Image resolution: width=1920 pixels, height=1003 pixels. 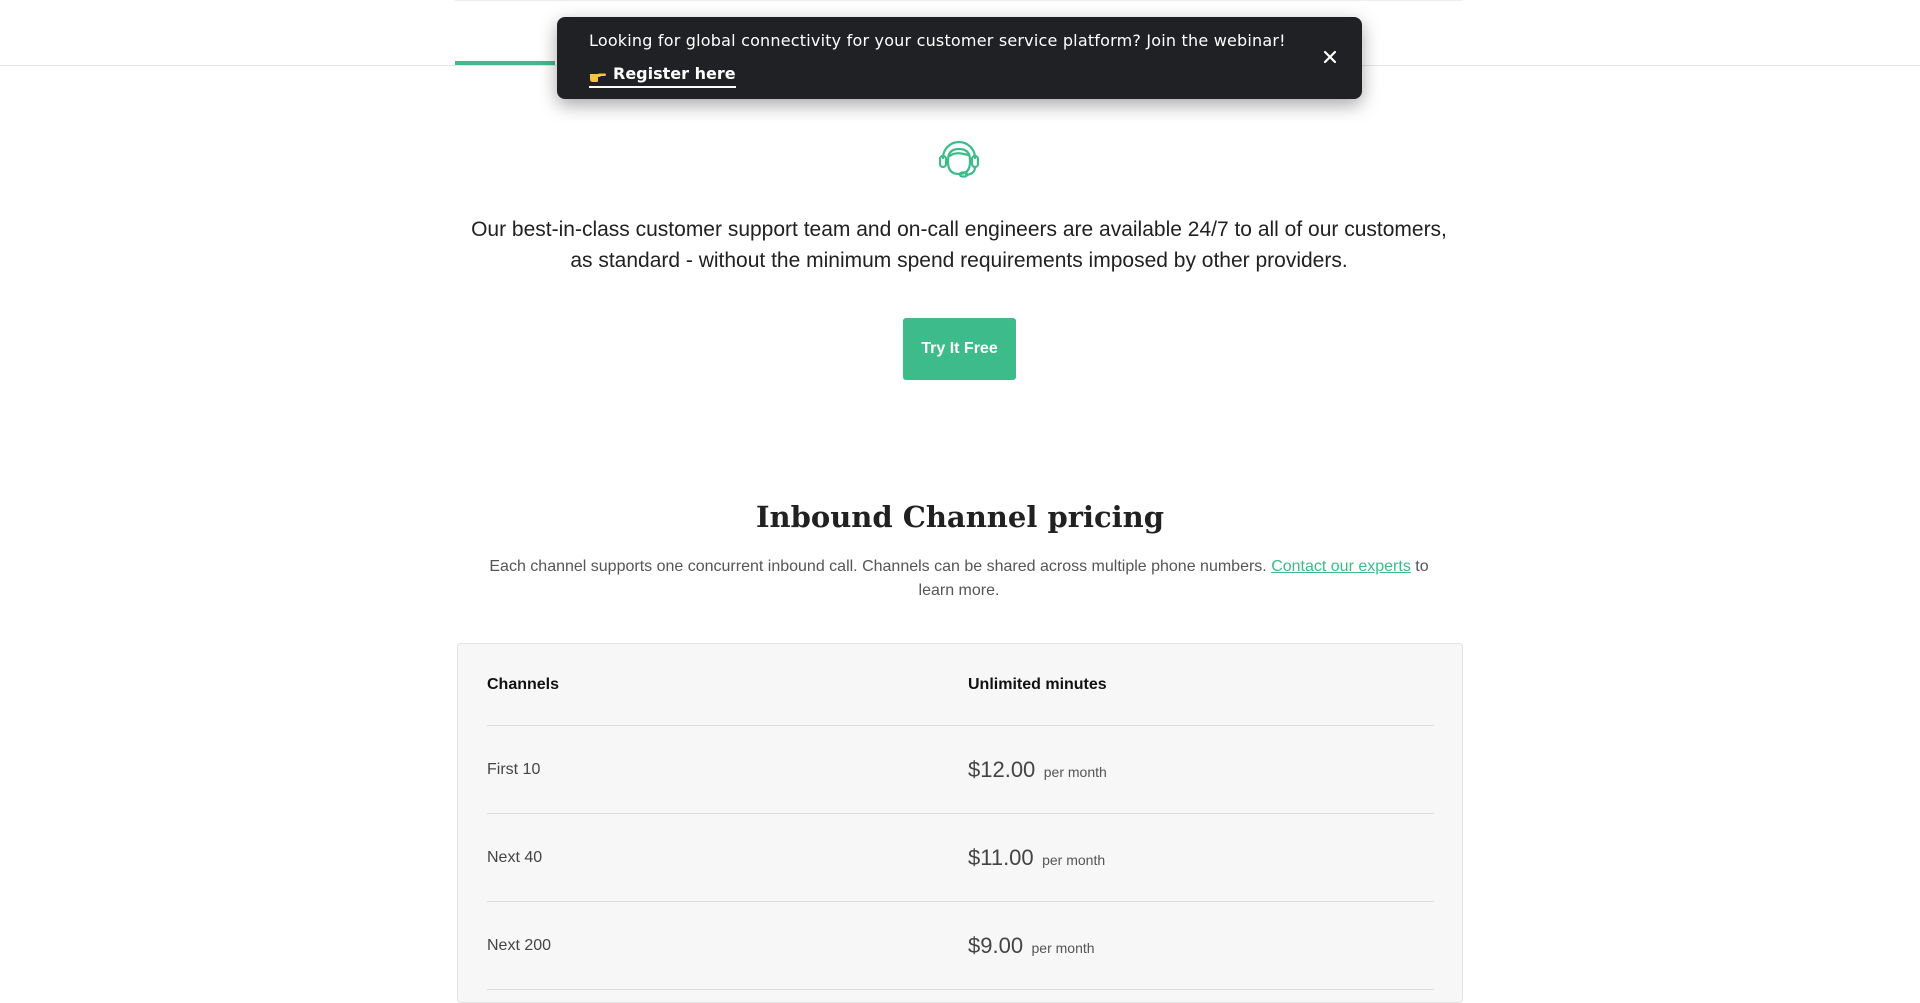 What do you see at coordinates (1001, 857) in the screenshot?
I see `tier-price: $11.00` at bounding box center [1001, 857].